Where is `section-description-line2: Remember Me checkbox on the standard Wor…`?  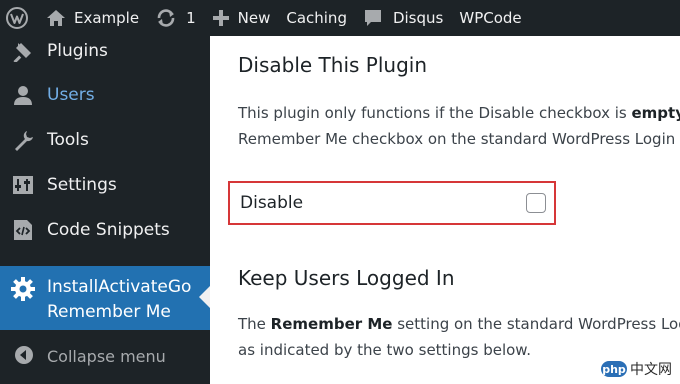 section-description-line2: Remember Me checkbox on the standard Wor… is located at coordinates (457, 139).